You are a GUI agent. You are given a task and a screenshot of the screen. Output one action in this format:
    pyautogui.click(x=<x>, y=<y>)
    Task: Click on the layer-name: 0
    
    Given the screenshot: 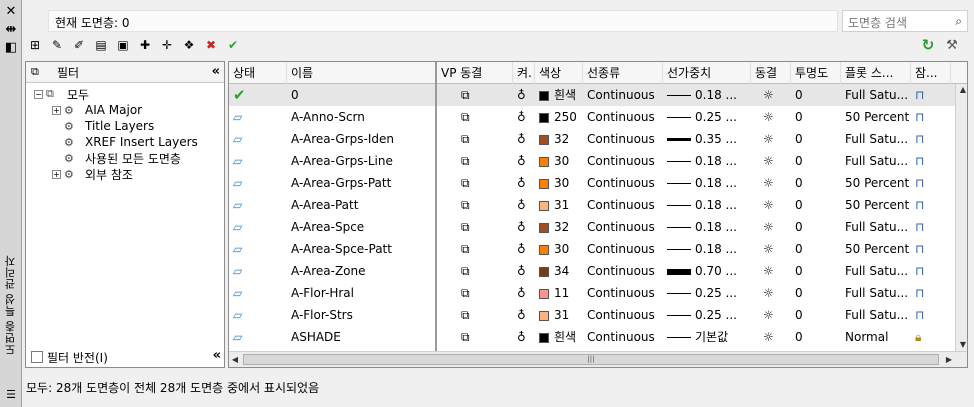 What is the action you would take?
    pyautogui.click(x=364, y=95)
    